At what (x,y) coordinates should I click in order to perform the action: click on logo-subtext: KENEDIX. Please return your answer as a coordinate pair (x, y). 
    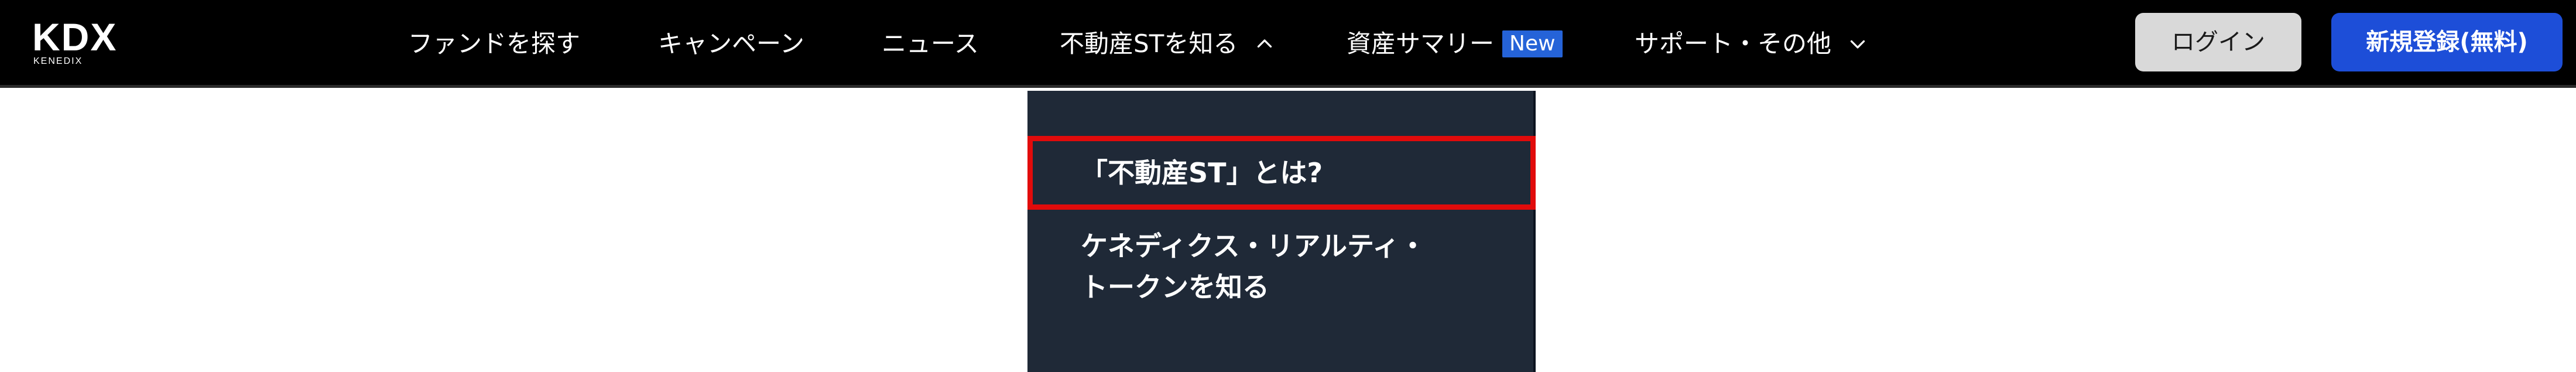
    Looking at the image, I should click on (58, 61).